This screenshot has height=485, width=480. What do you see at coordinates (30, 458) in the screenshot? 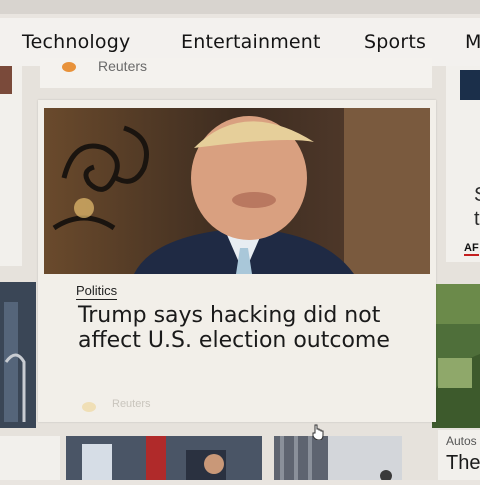
I see `left-bottom-card` at bounding box center [30, 458].